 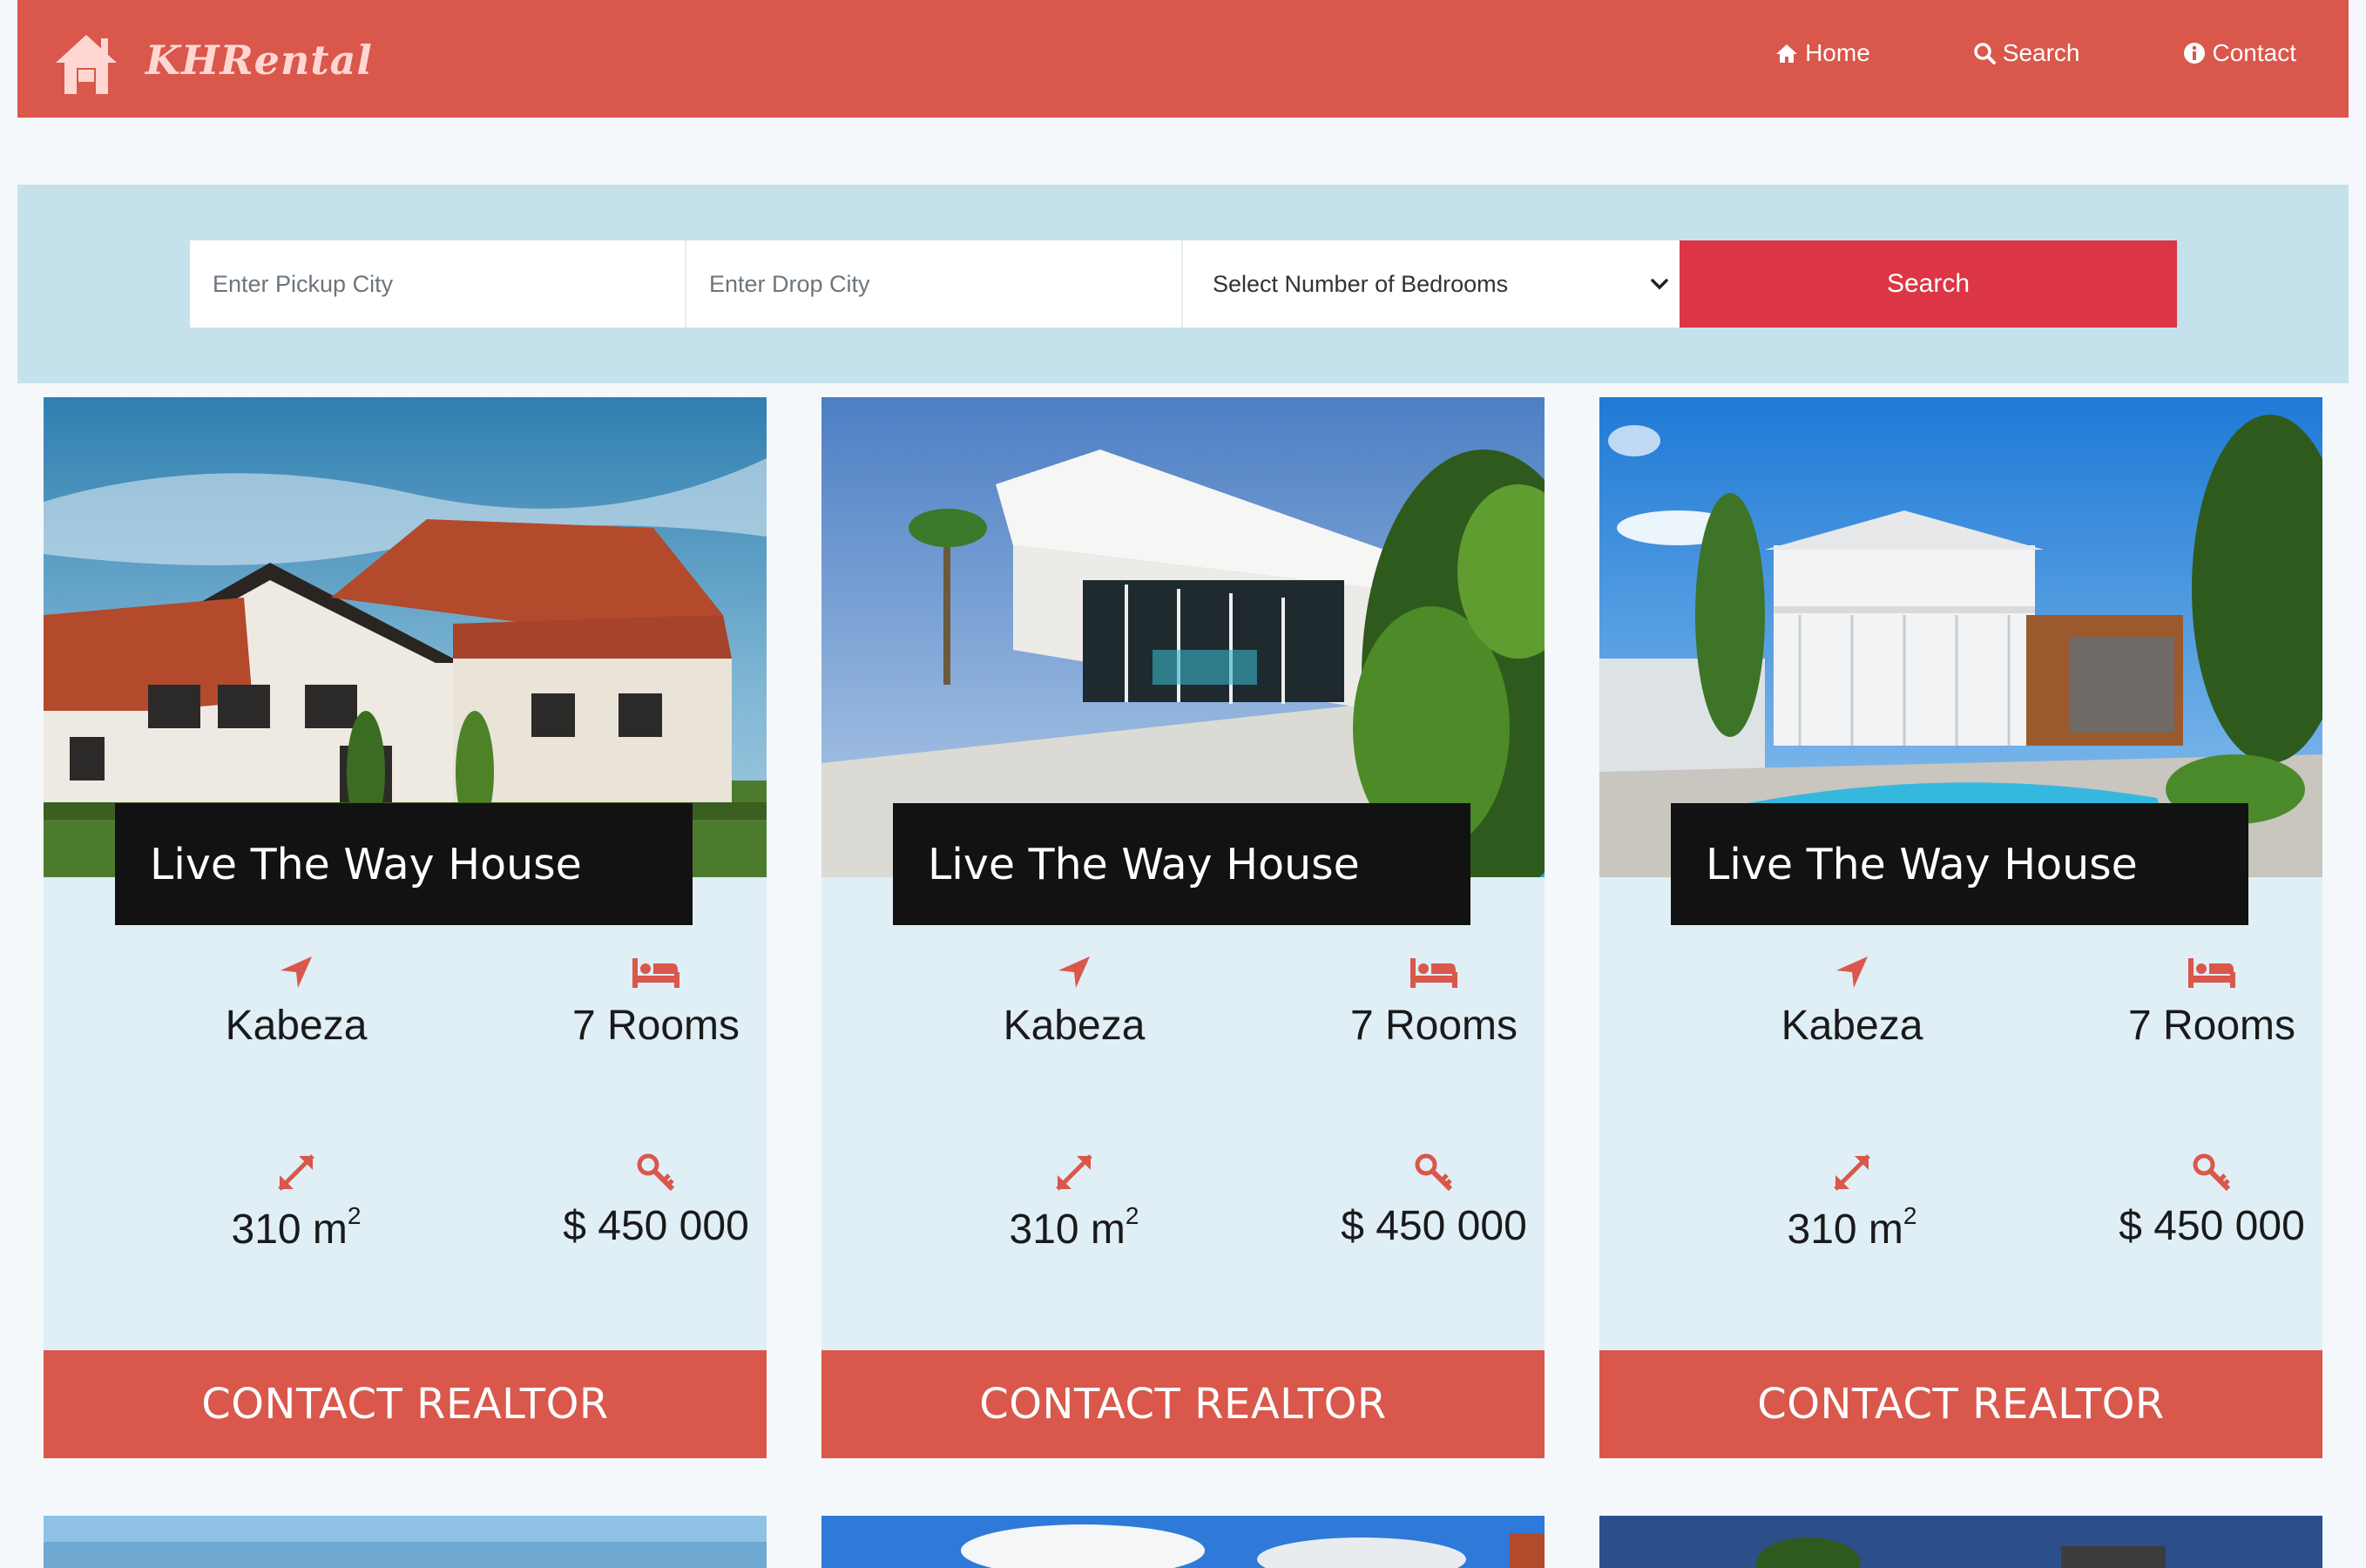 I want to click on home-icon, so click(x=1787, y=53).